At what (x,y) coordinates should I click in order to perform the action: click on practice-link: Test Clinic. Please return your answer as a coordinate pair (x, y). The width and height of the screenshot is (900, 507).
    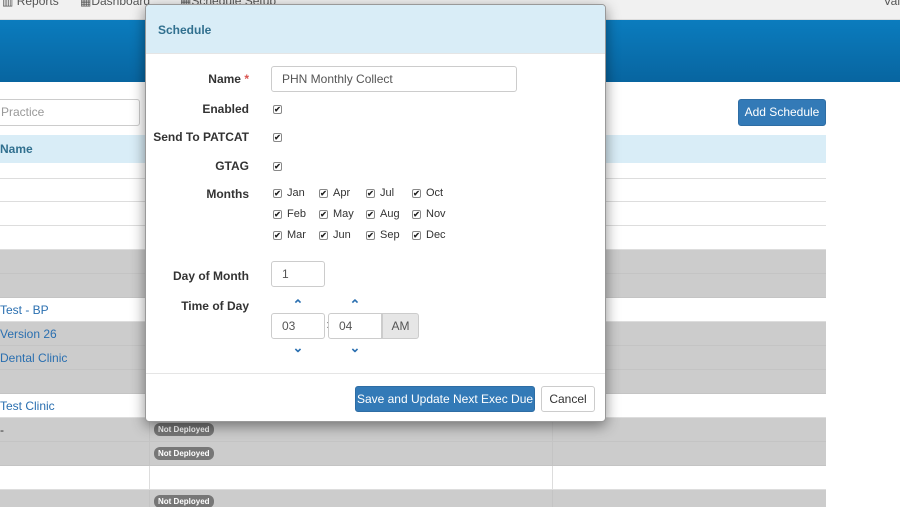
    Looking at the image, I should click on (27, 406).